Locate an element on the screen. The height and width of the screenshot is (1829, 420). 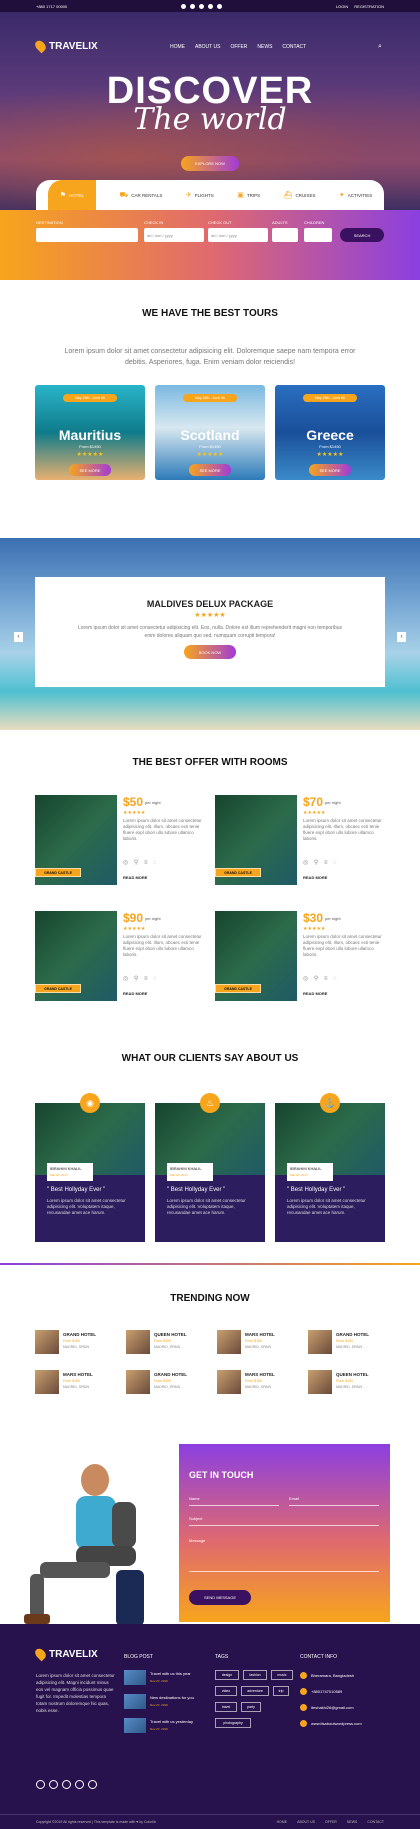
tab-activities: ✦ ACTIVITIES is located at coordinates (355, 195).